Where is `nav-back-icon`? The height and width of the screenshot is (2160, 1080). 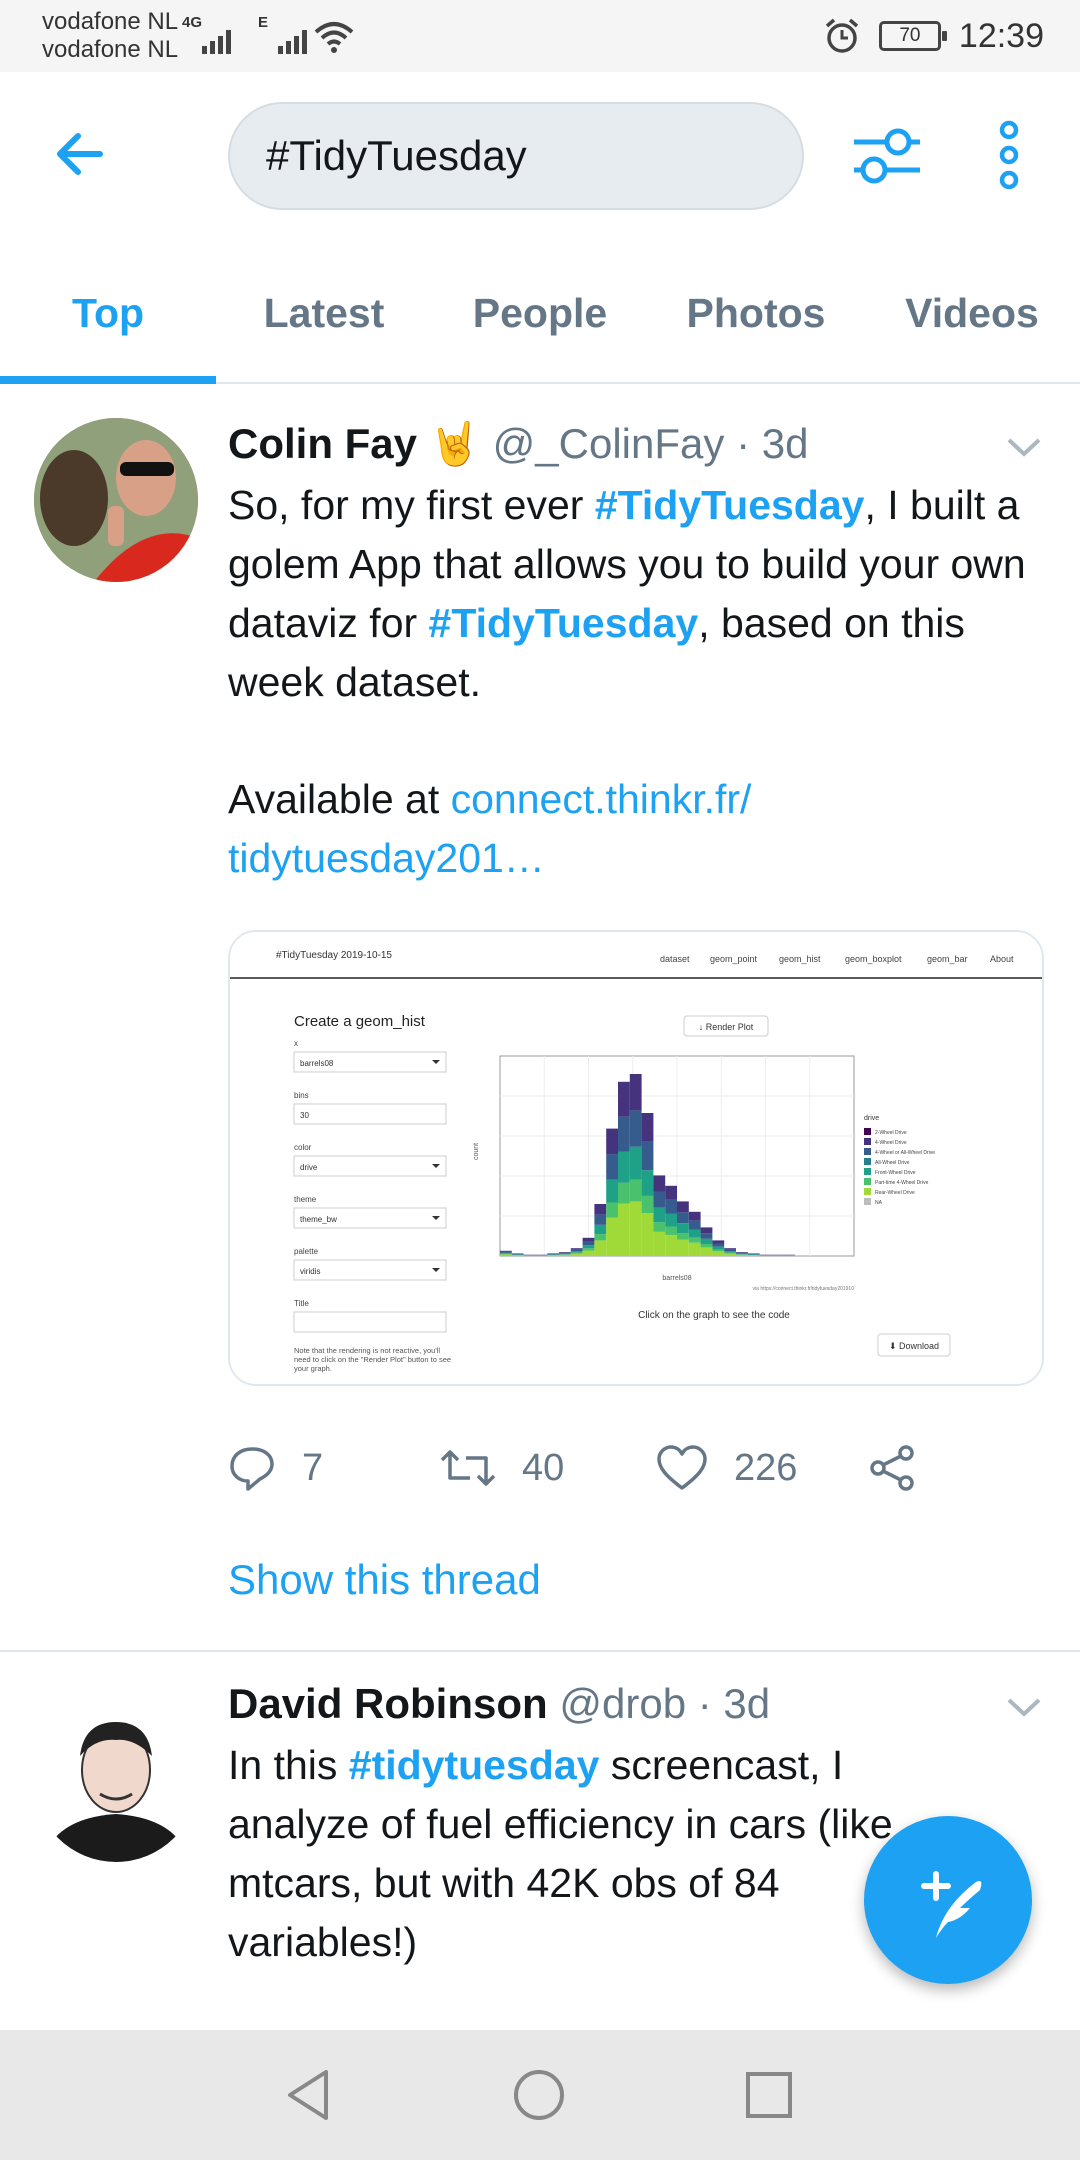
nav-back-icon is located at coordinates (308, 2095).